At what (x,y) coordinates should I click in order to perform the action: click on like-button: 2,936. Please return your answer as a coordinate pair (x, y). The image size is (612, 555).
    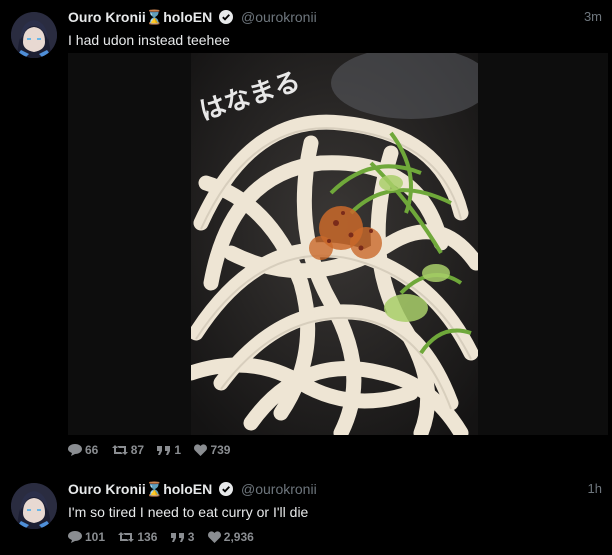
    Looking at the image, I should click on (230, 537).